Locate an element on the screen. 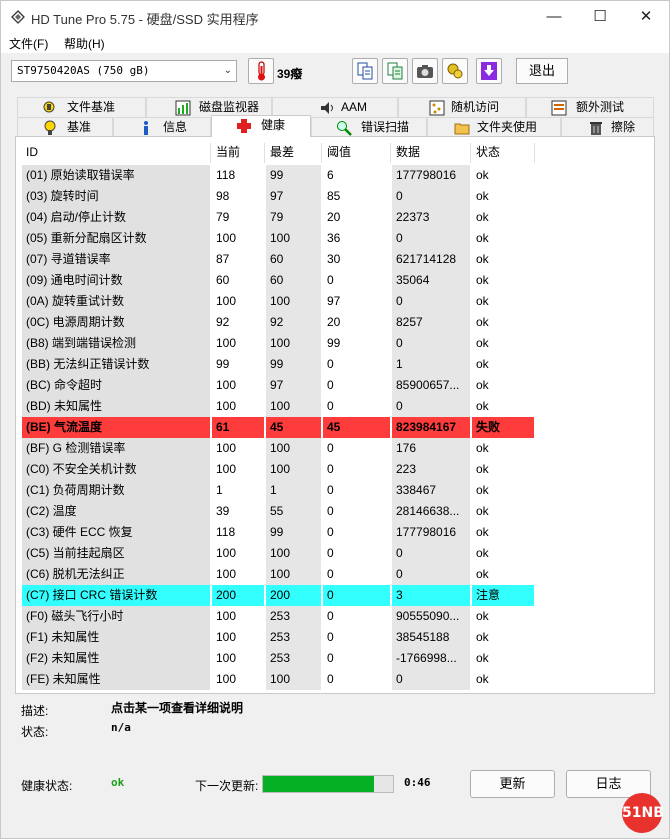  tab-aam: AAM is located at coordinates (335, 107).